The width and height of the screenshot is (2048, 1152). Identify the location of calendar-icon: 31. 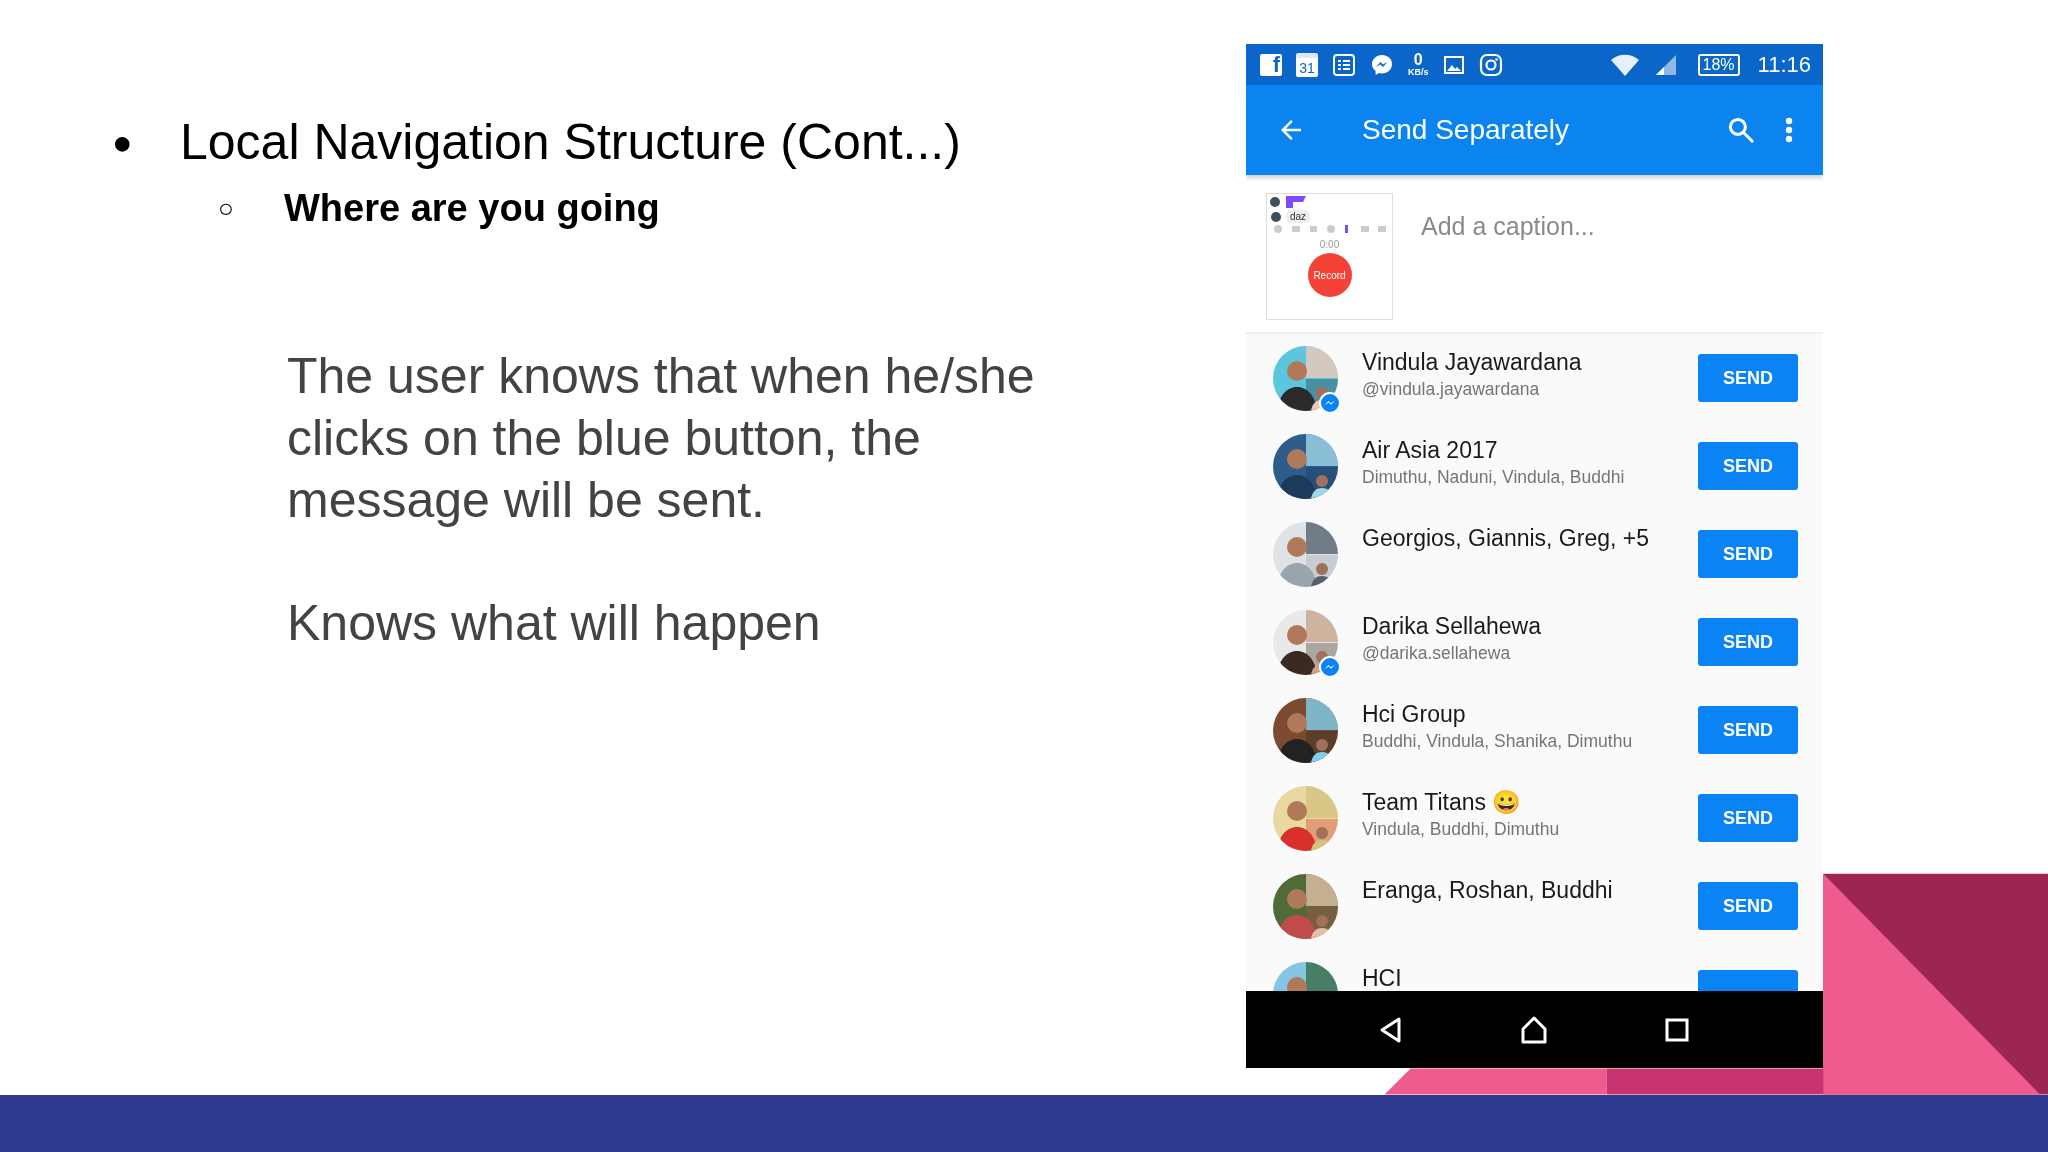
(1307, 64).